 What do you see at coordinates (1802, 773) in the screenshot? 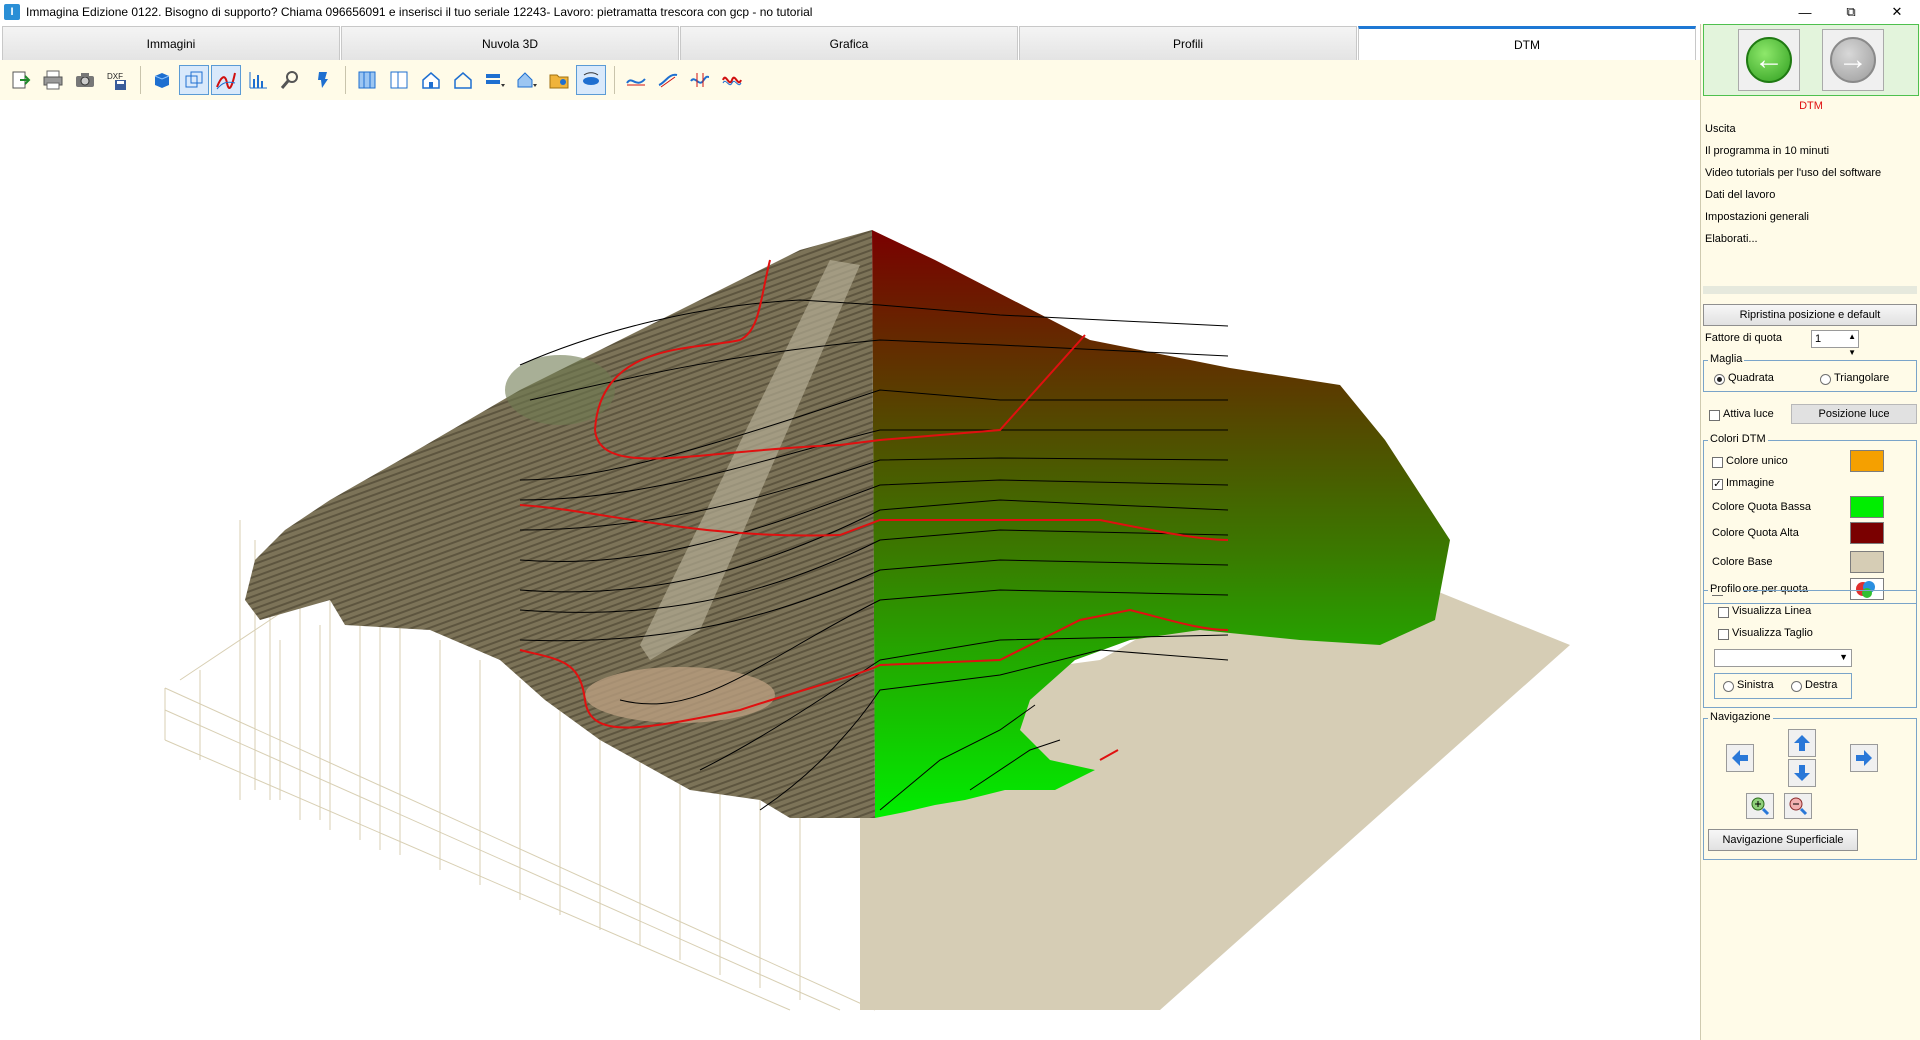
I see `arrow-down-icon` at bounding box center [1802, 773].